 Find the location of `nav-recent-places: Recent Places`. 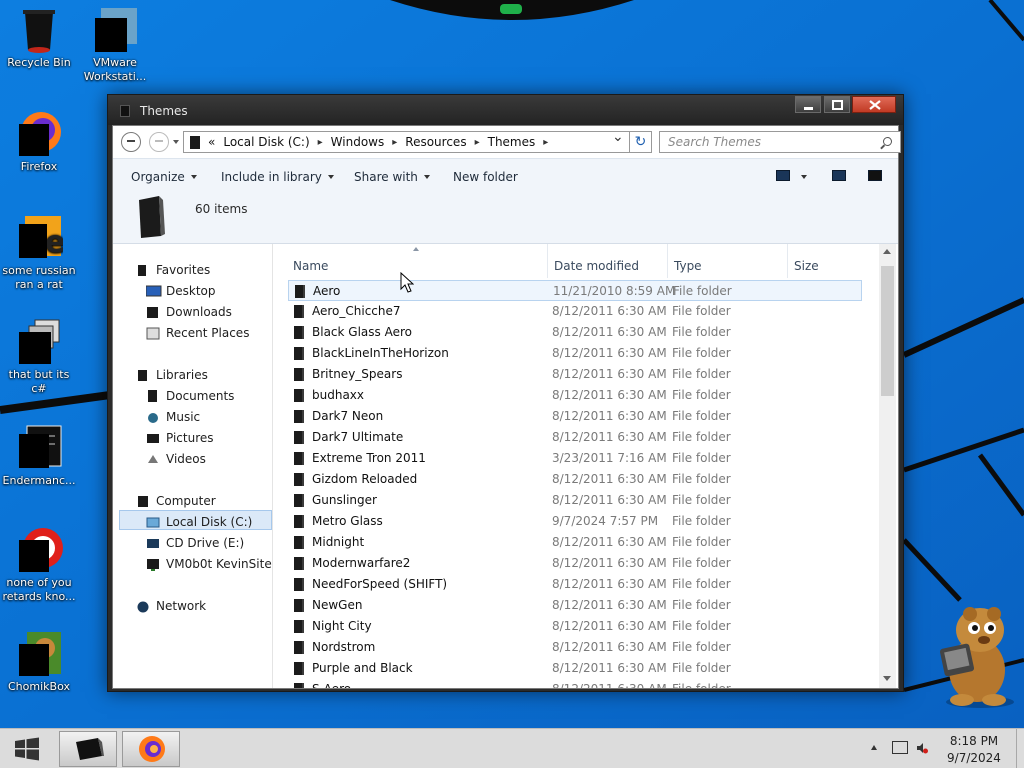

nav-recent-places: Recent Places is located at coordinates (197, 333).